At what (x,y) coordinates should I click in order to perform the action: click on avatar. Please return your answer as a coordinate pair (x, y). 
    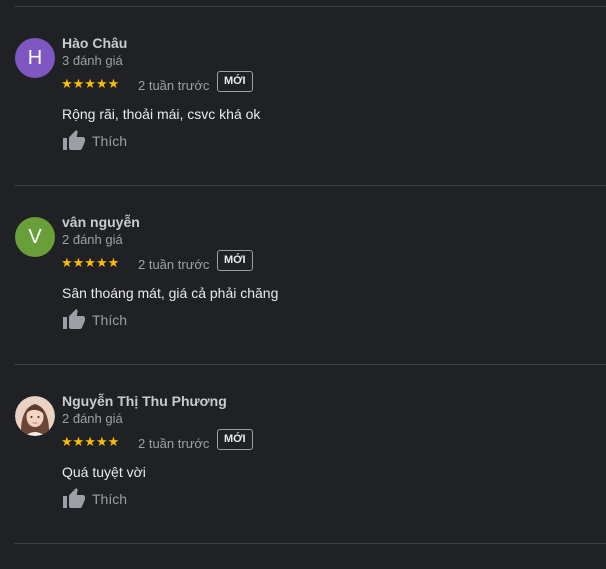
    Looking at the image, I should click on (35, 416).